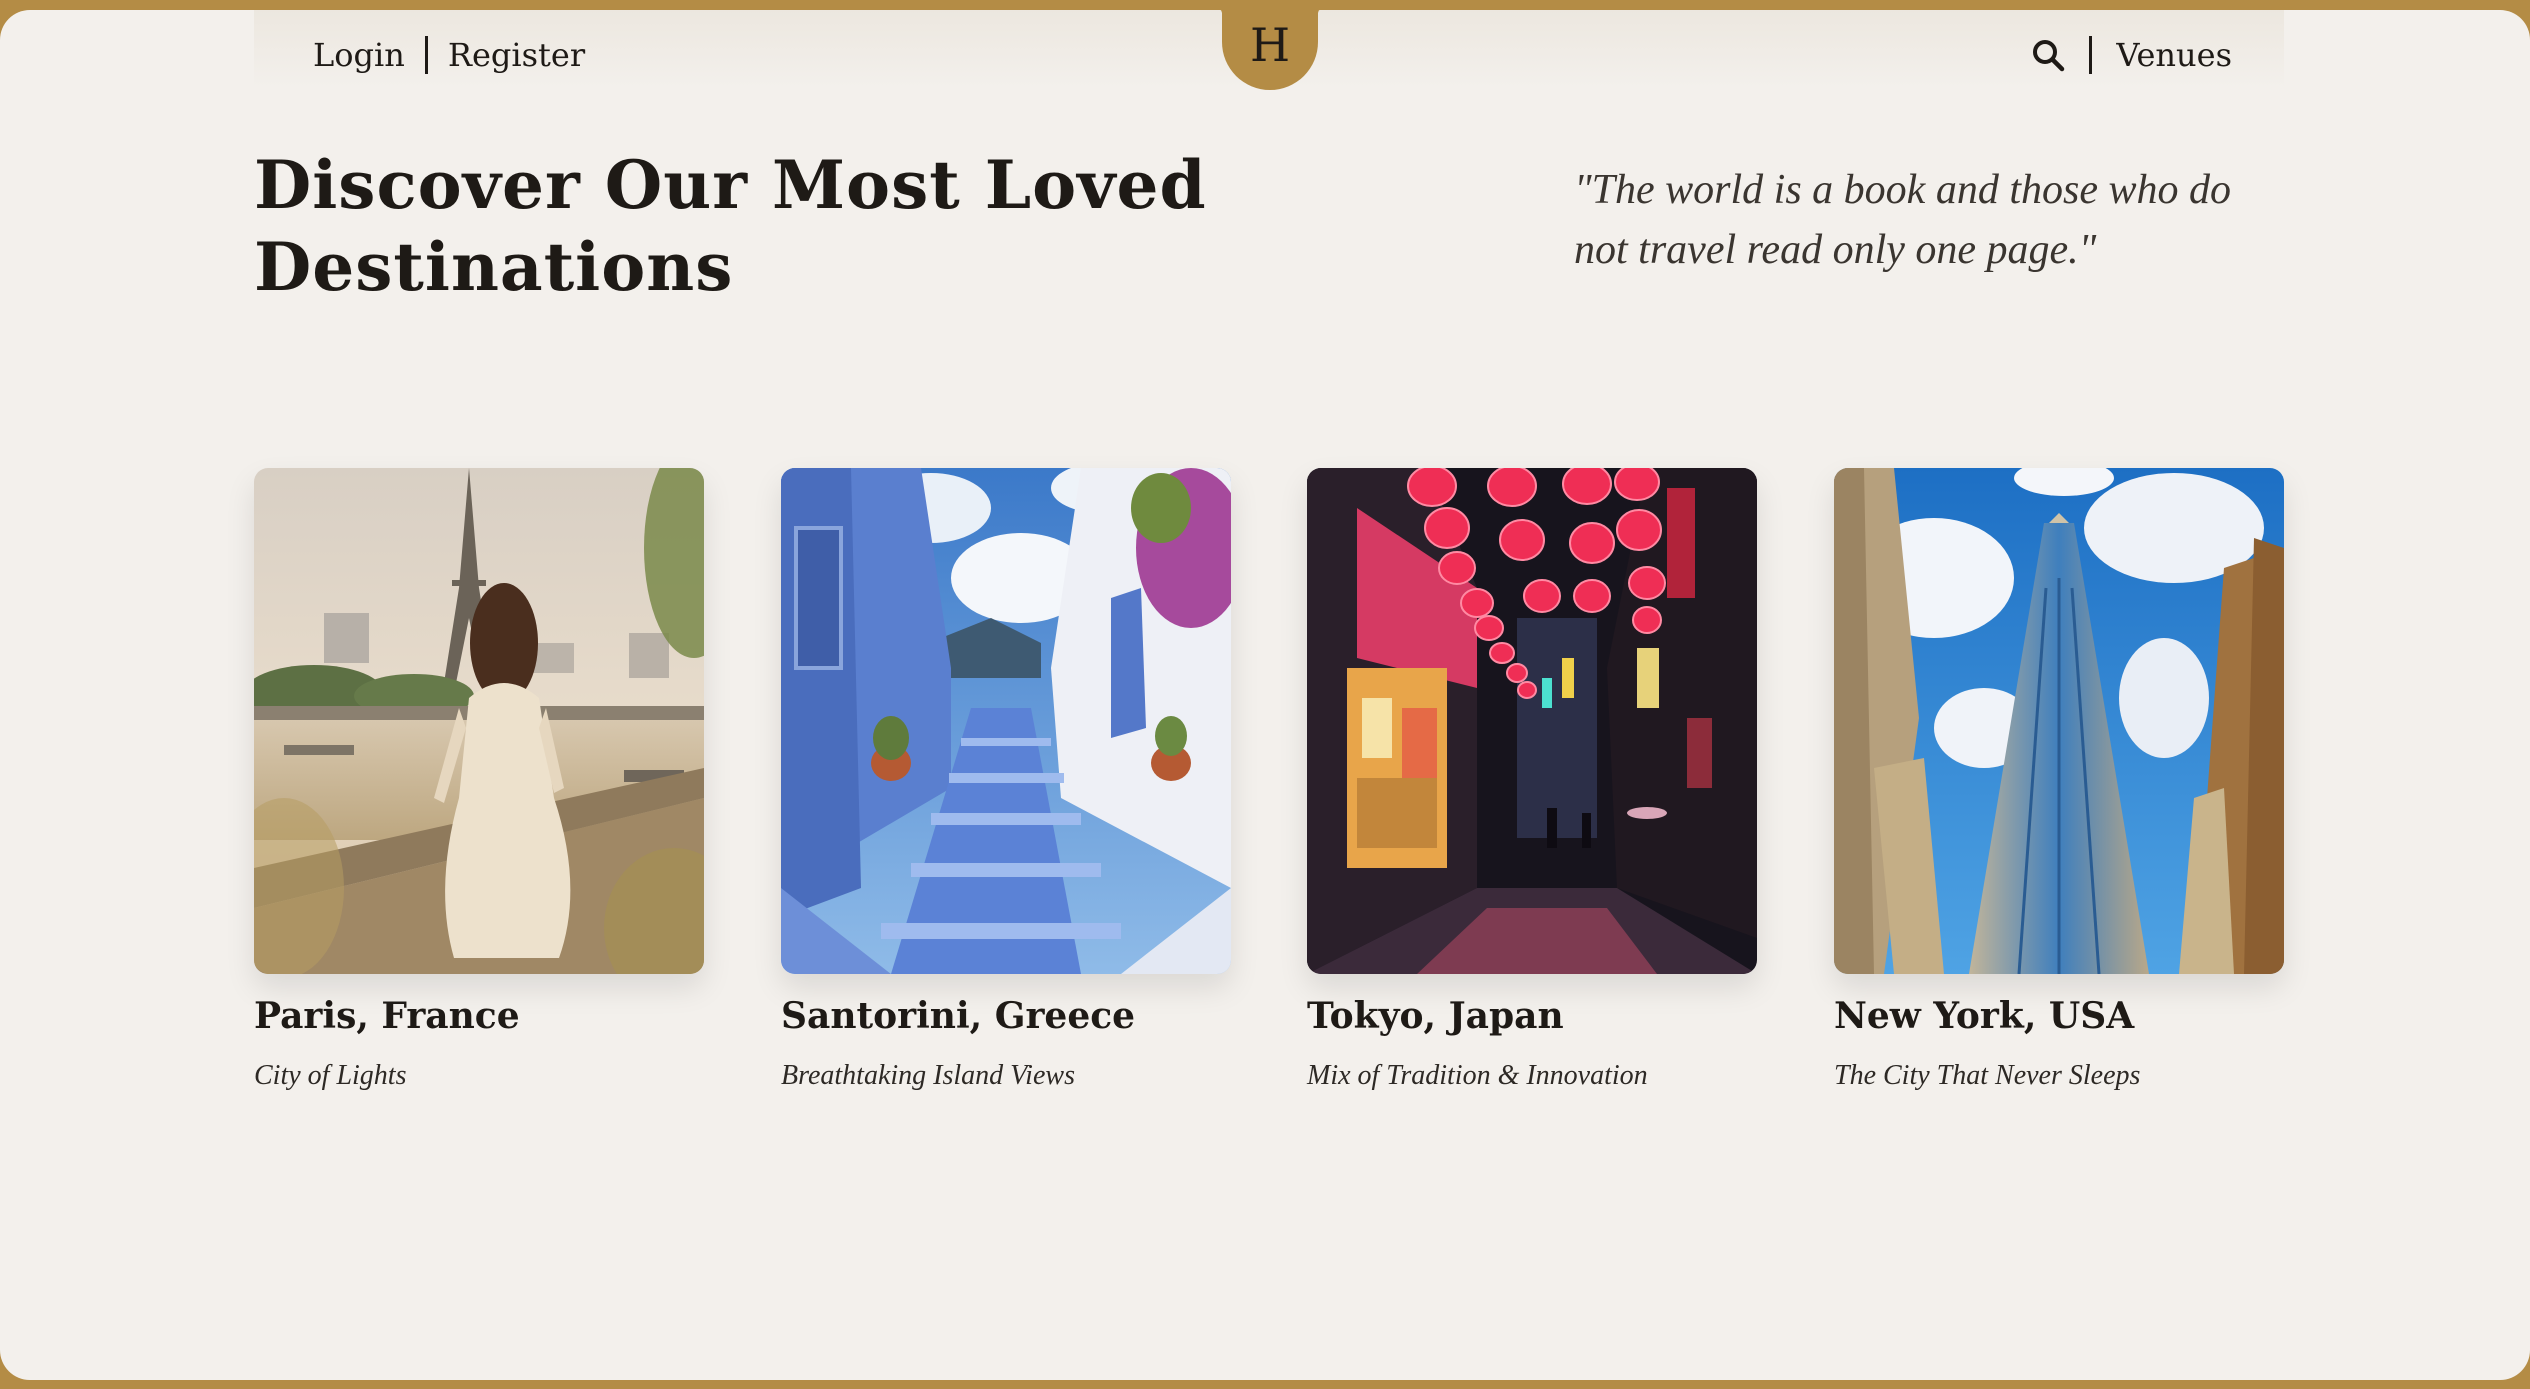 This screenshot has height=1389, width=2530. Describe the element at coordinates (516, 55) in the screenshot. I see `register-link: Register` at that location.